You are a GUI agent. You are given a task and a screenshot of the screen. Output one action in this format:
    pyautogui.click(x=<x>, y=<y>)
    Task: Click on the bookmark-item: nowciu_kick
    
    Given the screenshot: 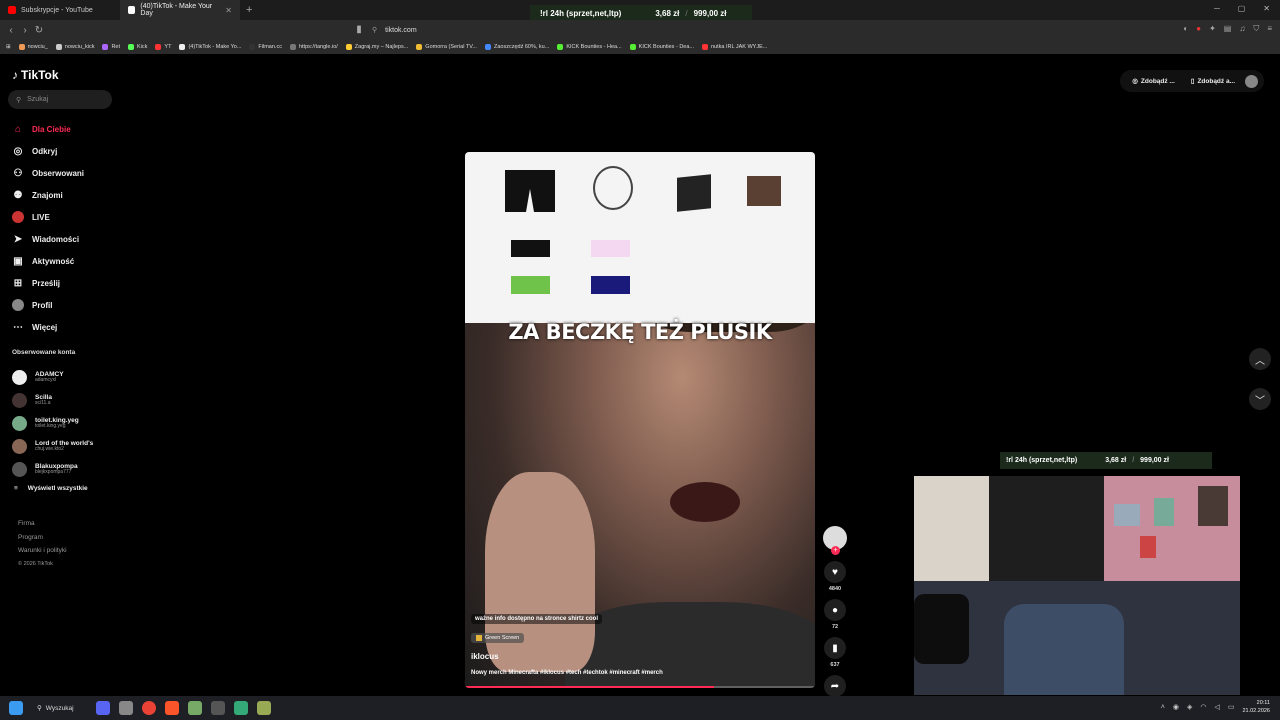 What is the action you would take?
    pyautogui.click(x=74, y=47)
    